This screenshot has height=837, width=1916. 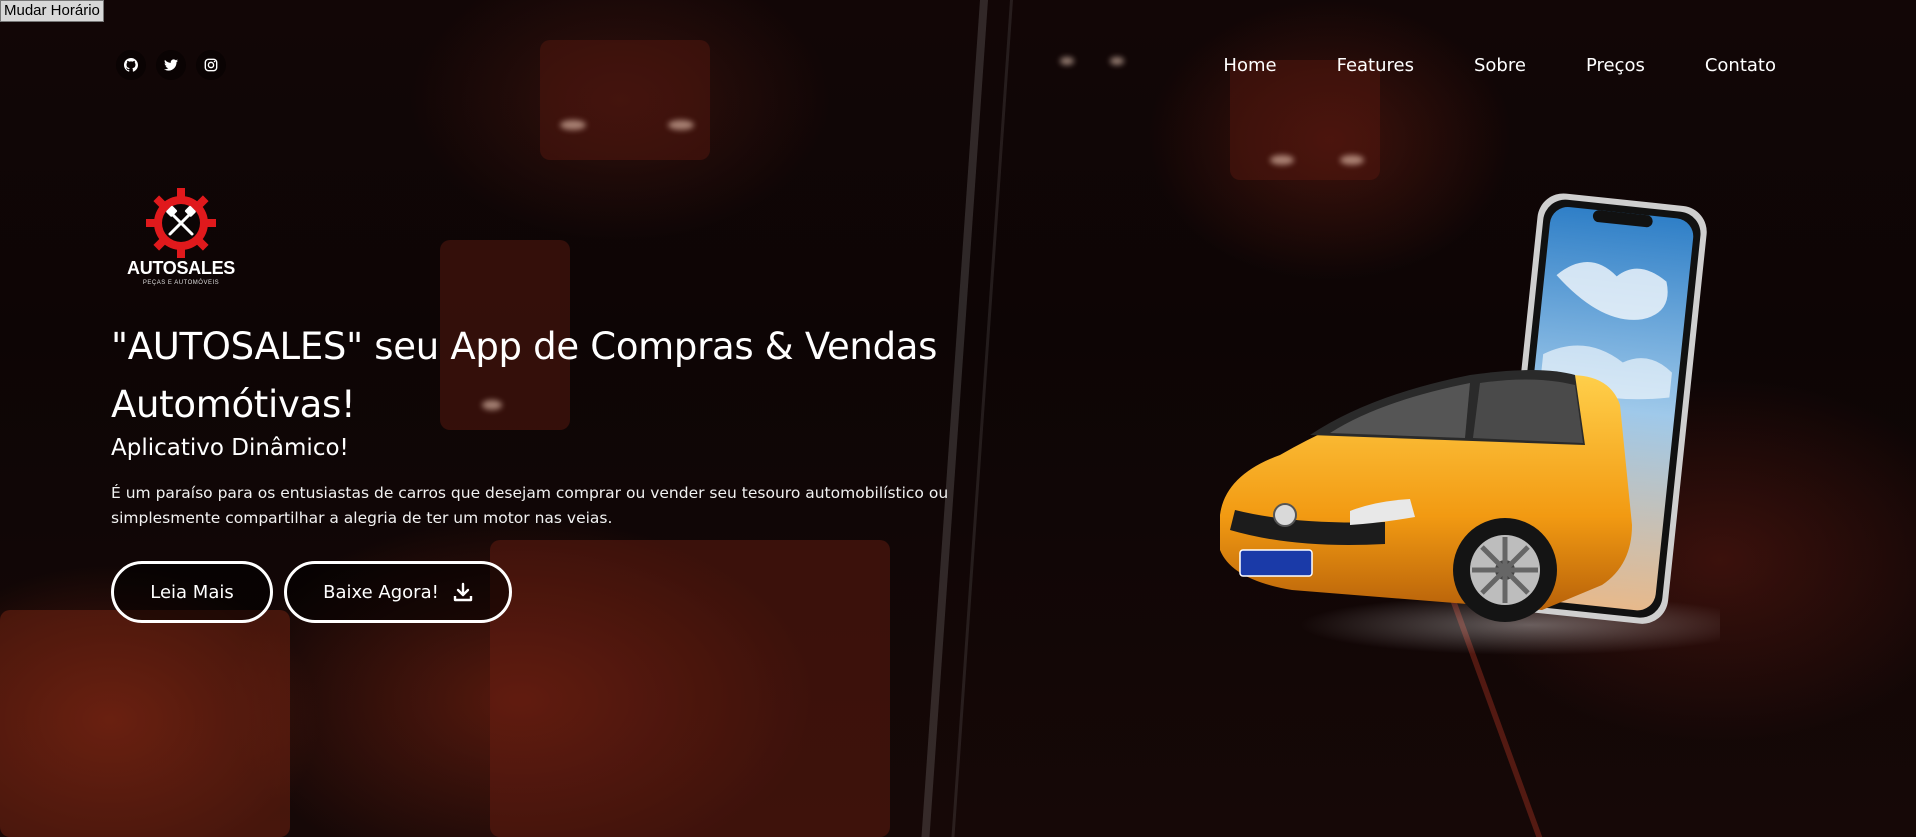 What do you see at coordinates (211, 65) in the screenshot?
I see `instagram-icon` at bounding box center [211, 65].